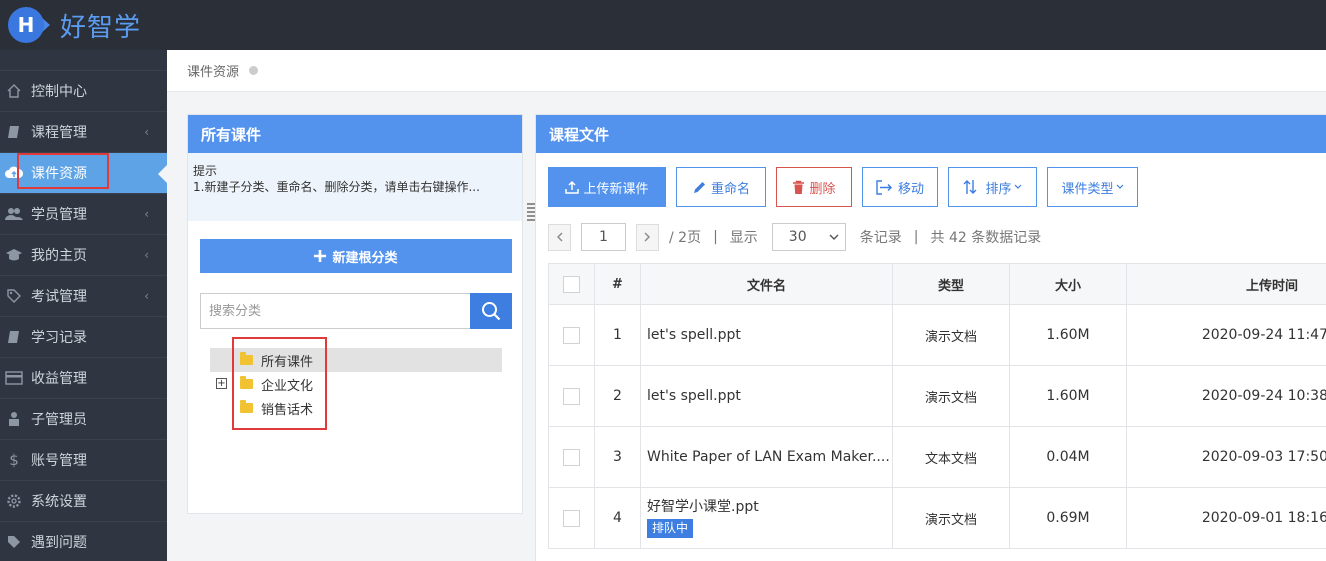 The width and height of the screenshot is (1326, 561). What do you see at coordinates (1068, 335) in the screenshot?
I see `row-file-size: 1.60M` at bounding box center [1068, 335].